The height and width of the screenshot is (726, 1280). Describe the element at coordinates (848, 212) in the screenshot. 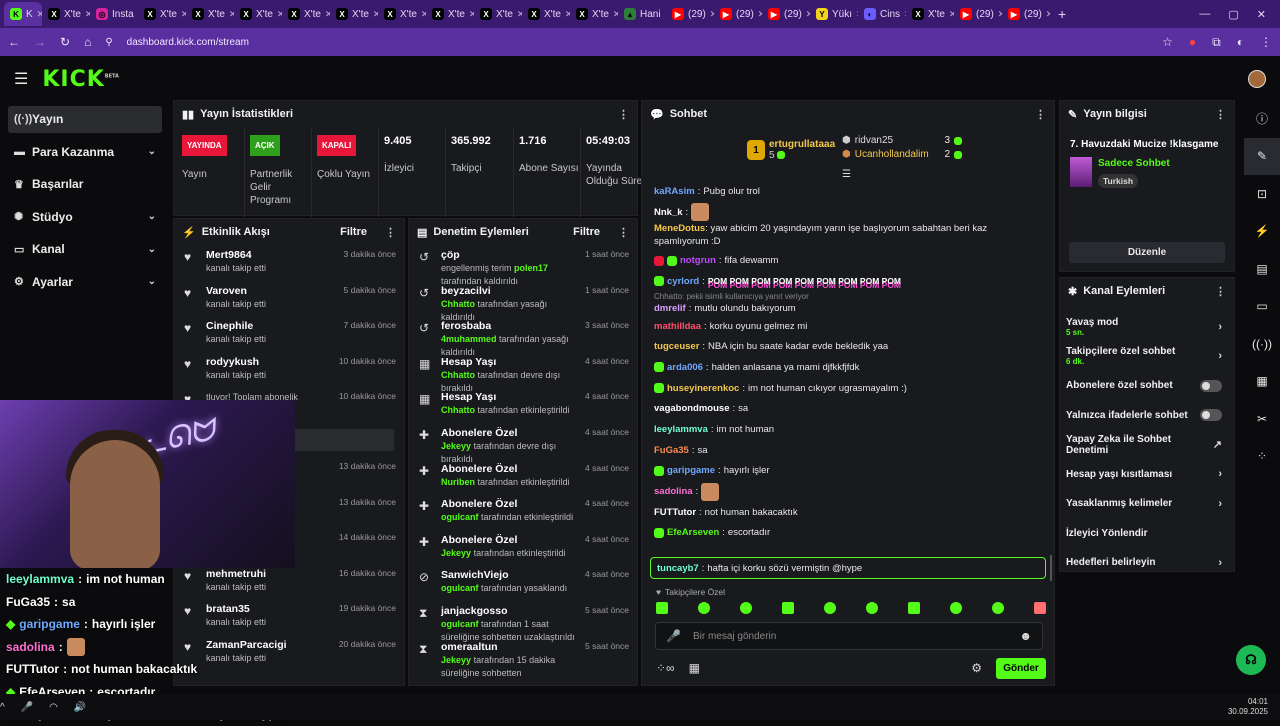

I see `chat-message: Nnk_k:` at that location.